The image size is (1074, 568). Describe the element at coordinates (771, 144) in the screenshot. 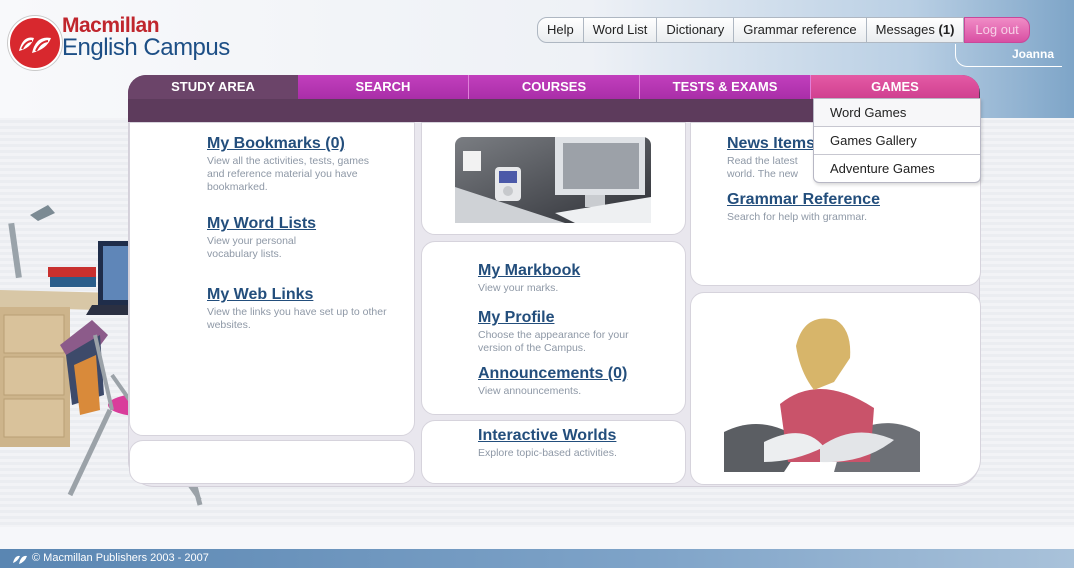

I see `news-items-link: News Items` at that location.